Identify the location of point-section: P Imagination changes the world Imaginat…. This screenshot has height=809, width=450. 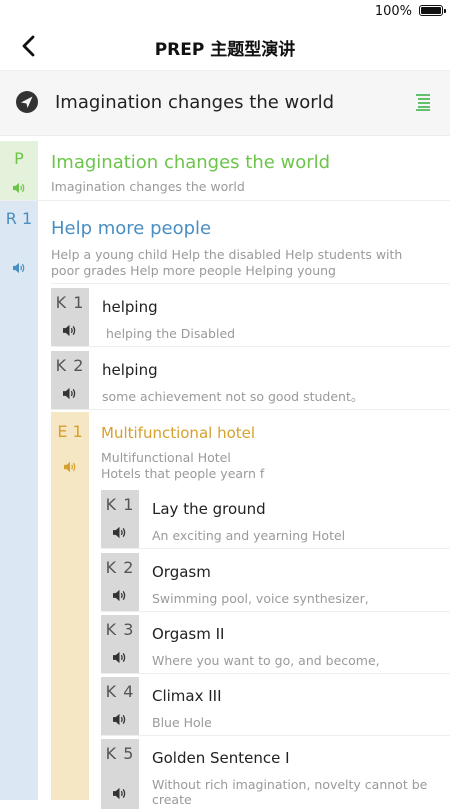
(225, 171).